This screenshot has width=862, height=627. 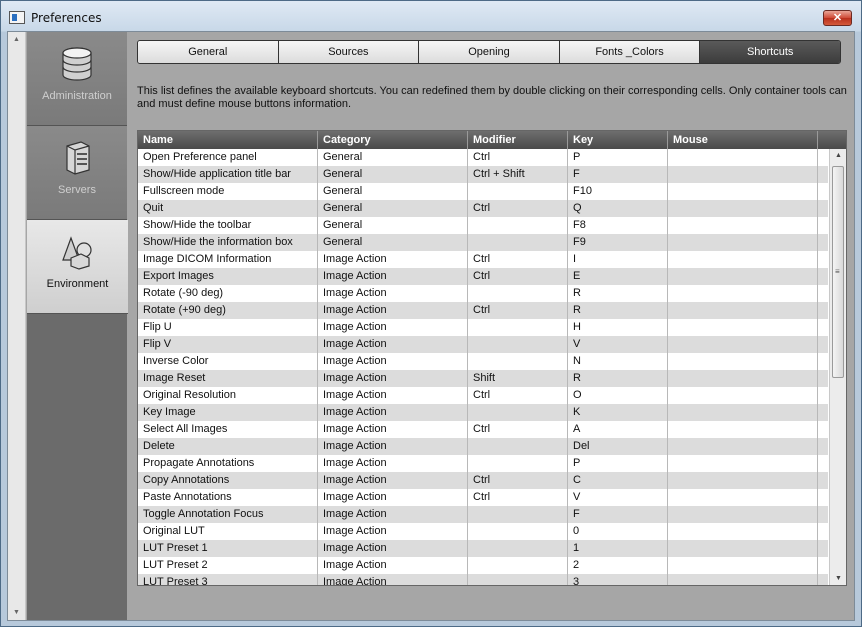 I want to click on cell-key: I, so click(x=618, y=259).